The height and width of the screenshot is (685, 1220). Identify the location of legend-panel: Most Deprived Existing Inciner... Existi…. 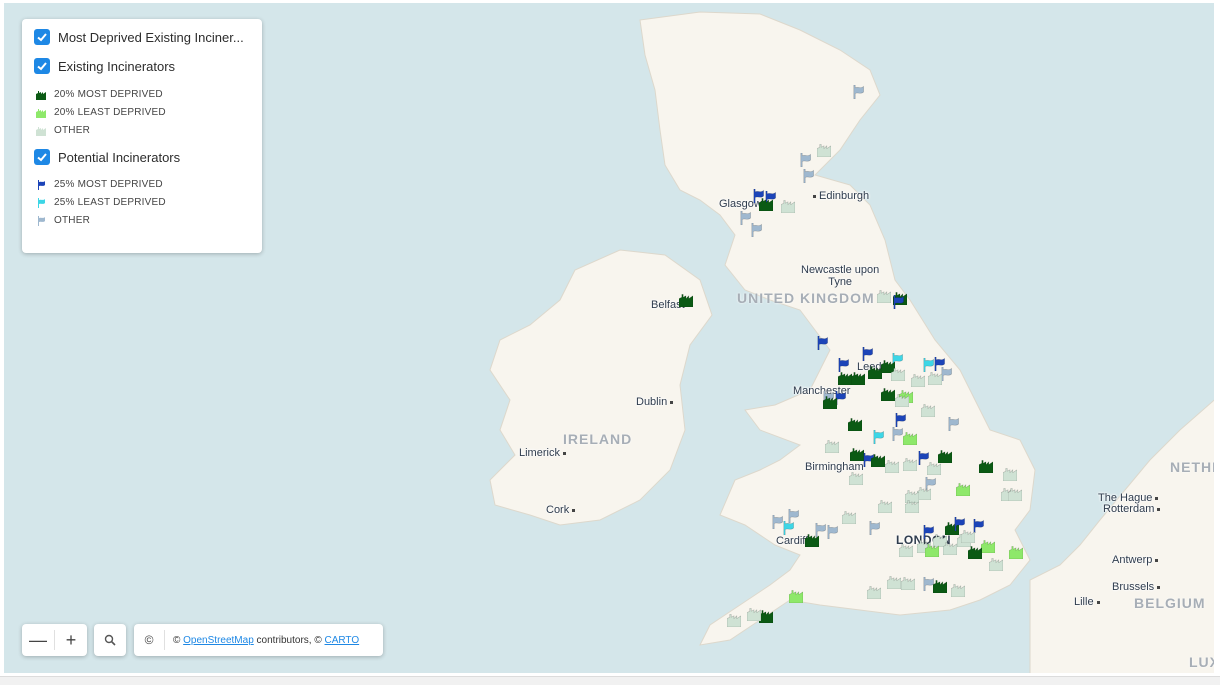
(142, 136).